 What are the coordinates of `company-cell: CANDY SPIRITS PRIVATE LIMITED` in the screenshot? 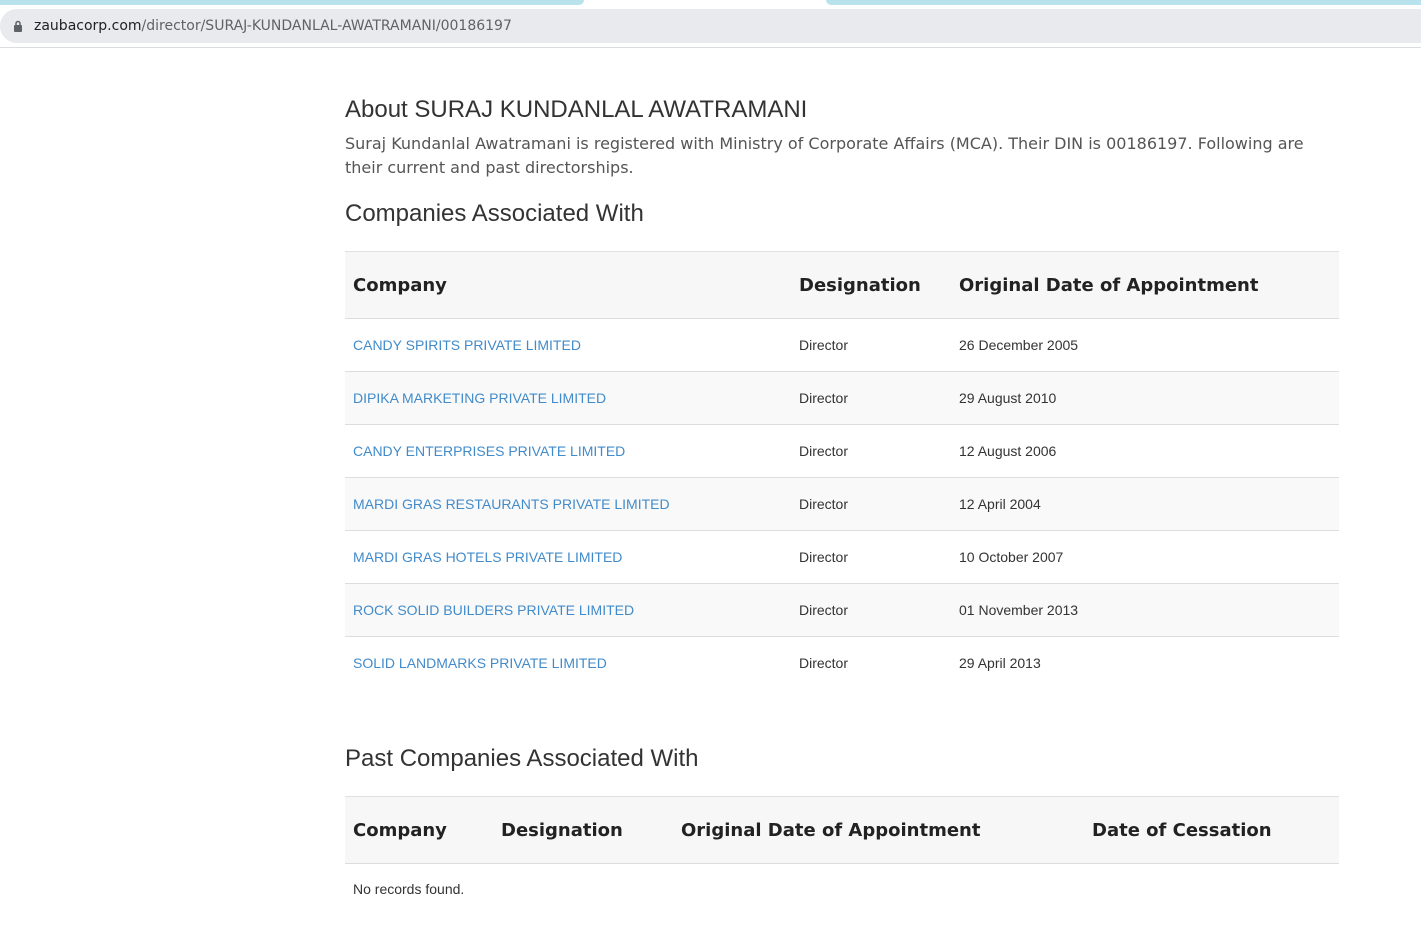 It's located at (568, 345).